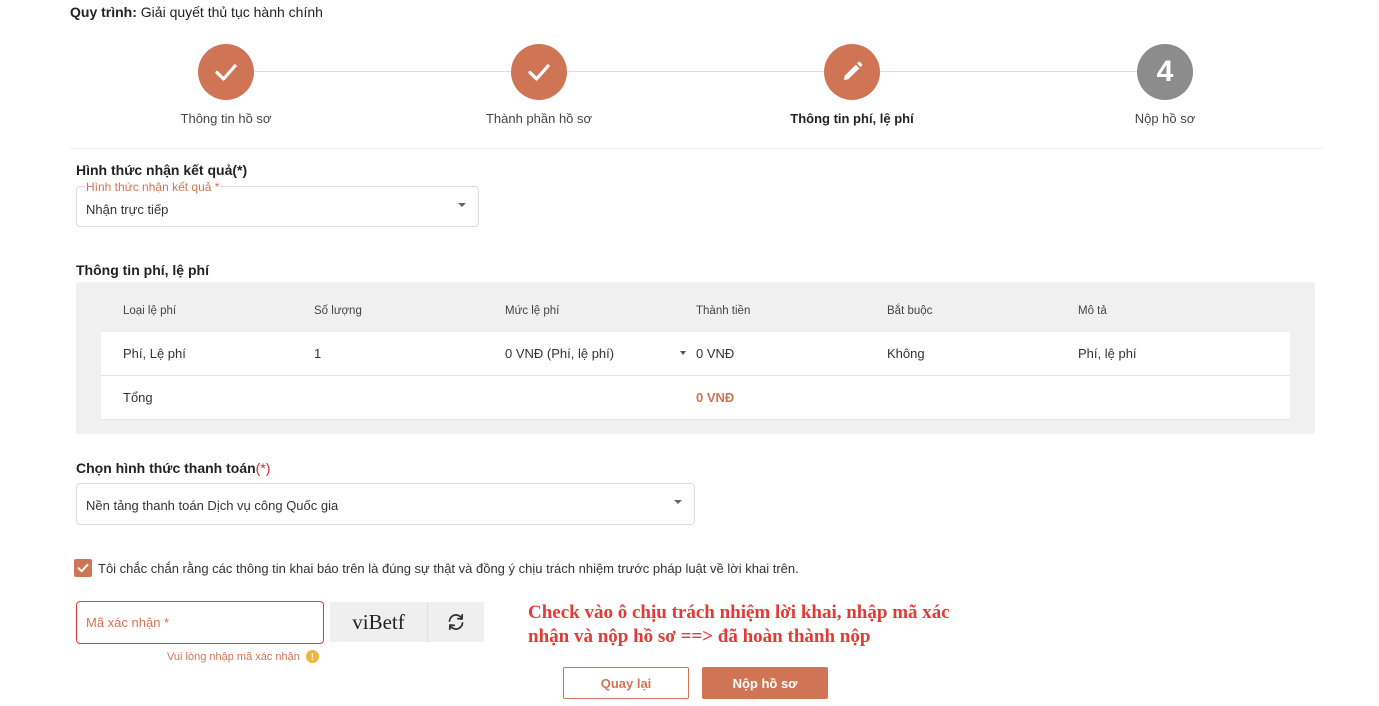 The width and height of the screenshot is (1379, 706). What do you see at coordinates (138, 397) in the screenshot?
I see `total-label: Tổng` at bounding box center [138, 397].